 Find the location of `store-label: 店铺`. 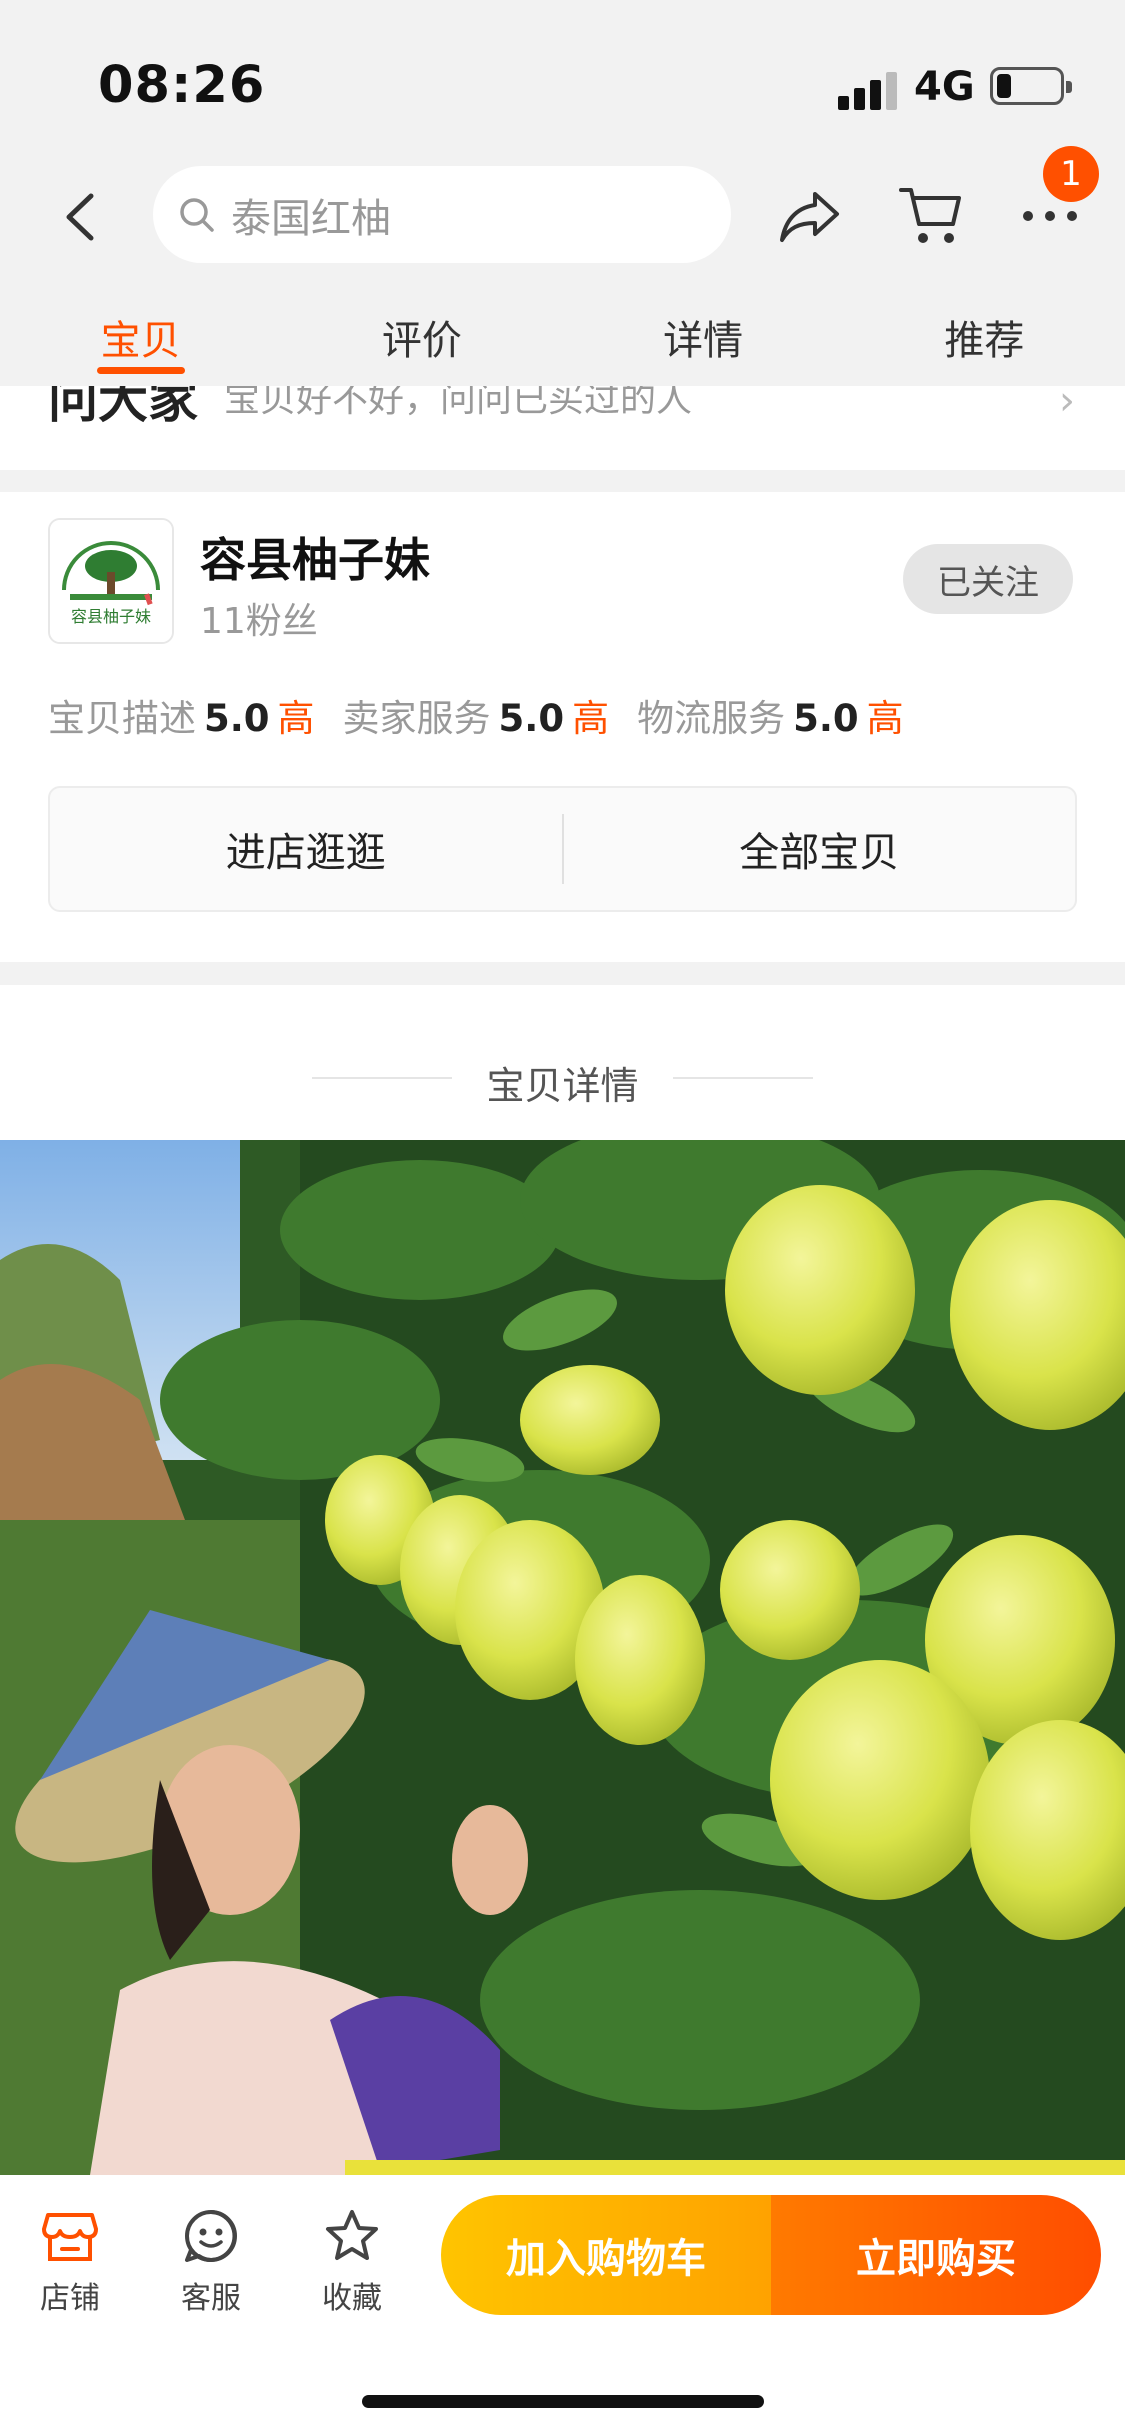

store-label: 店铺 is located at coordinates (70, 2298).